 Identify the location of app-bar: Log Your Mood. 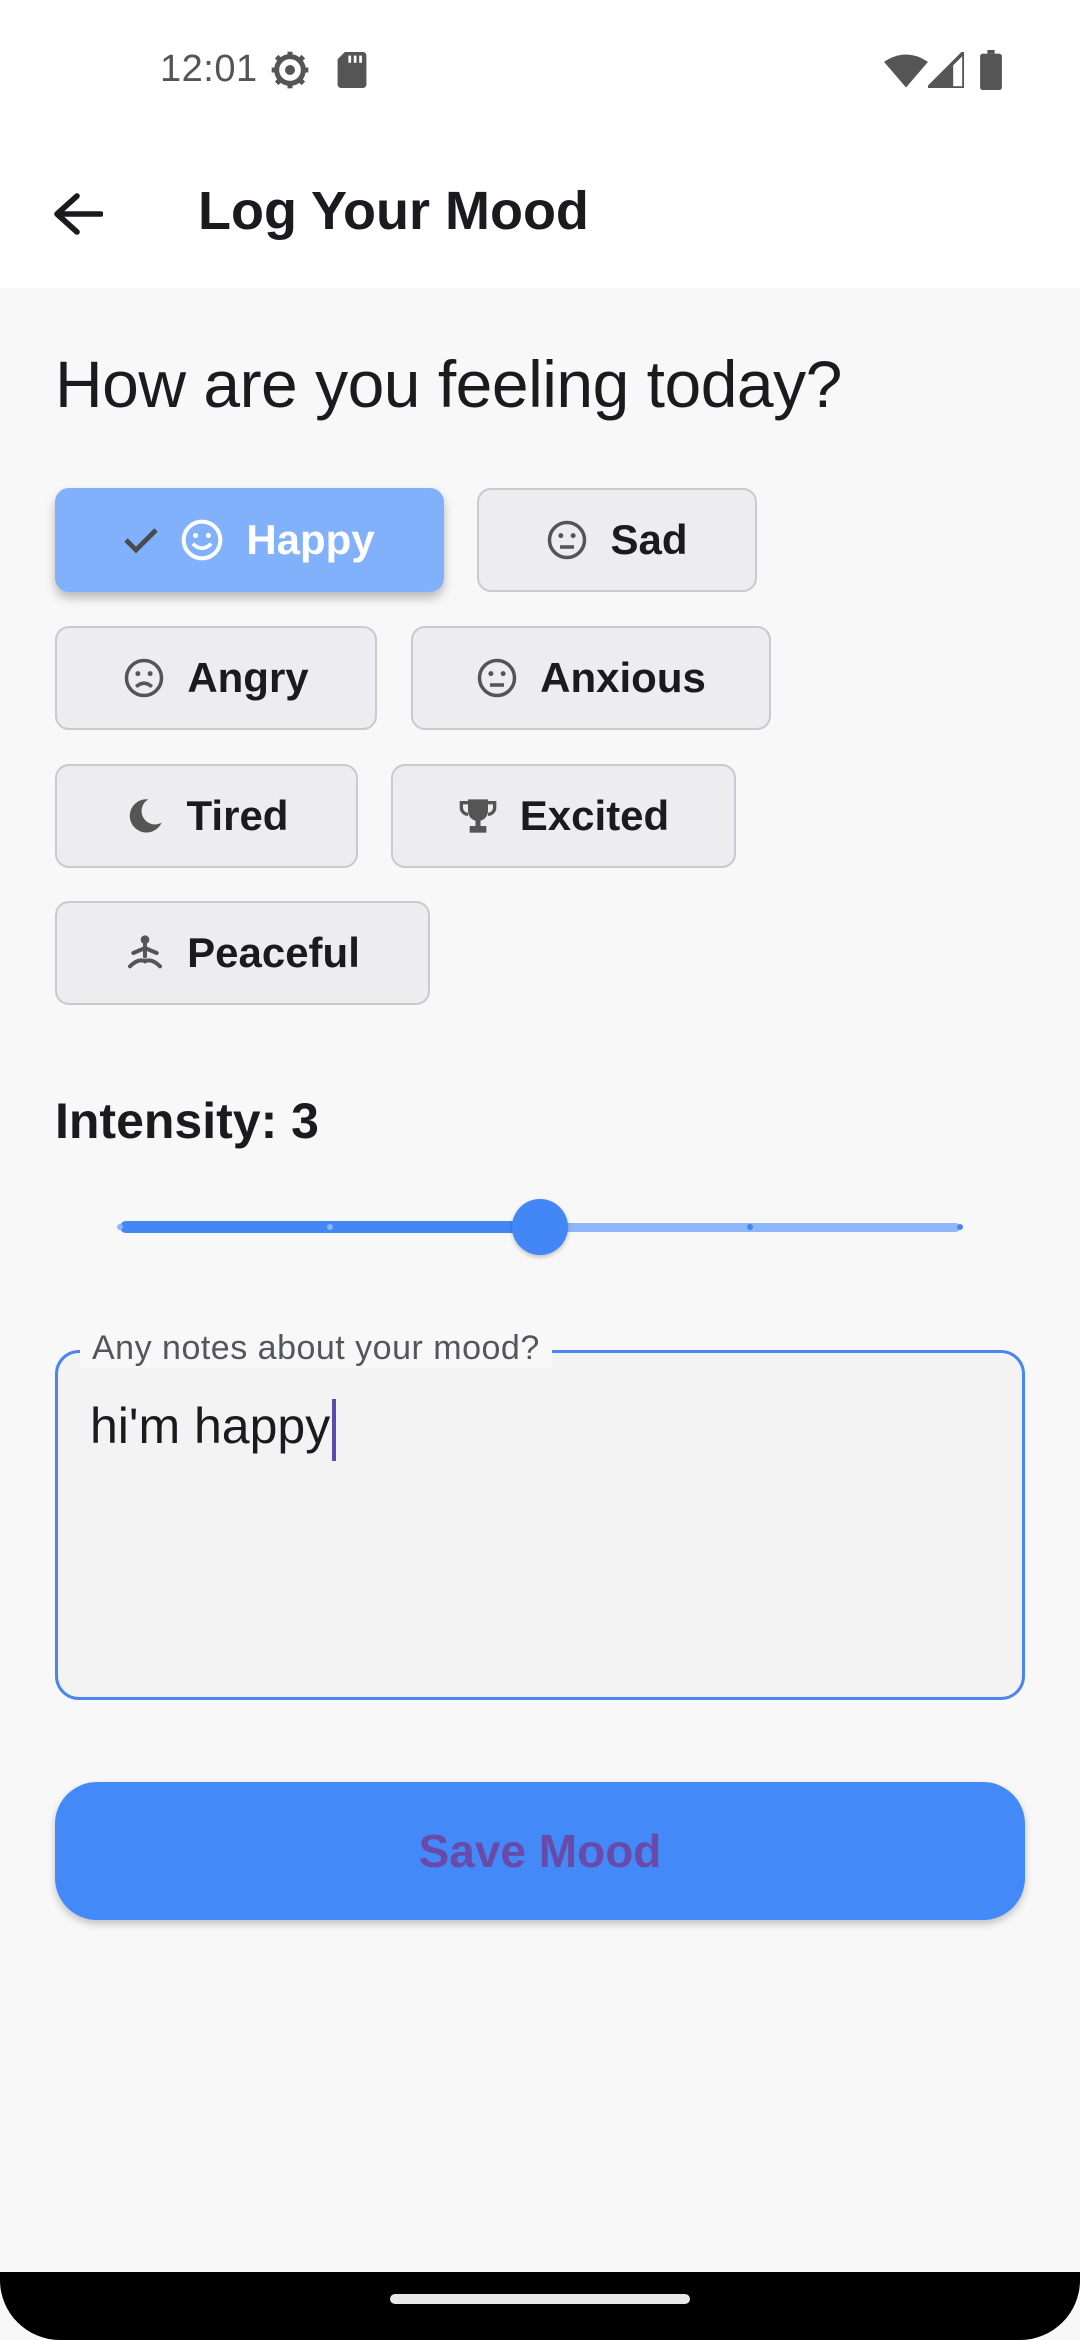
(540, 214).